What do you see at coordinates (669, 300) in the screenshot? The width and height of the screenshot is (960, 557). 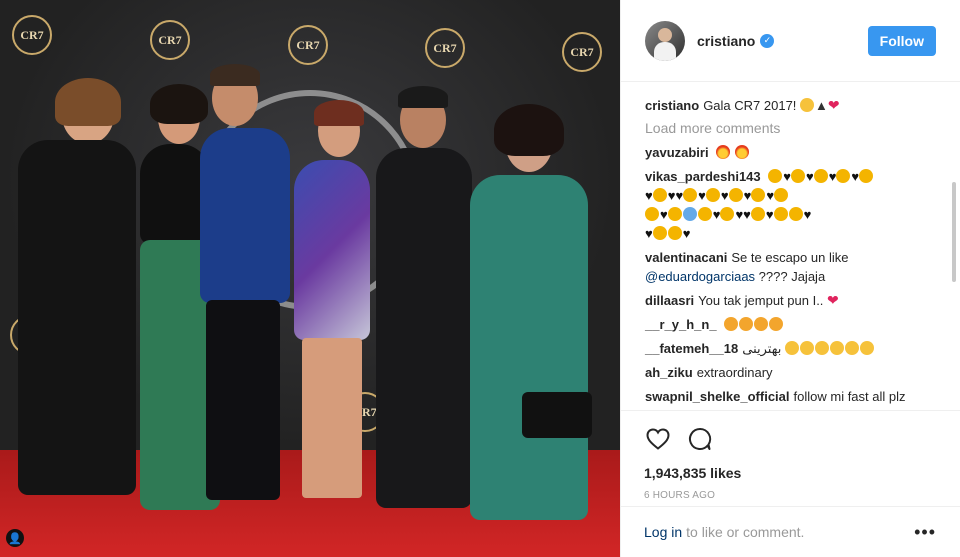 I see `comment-author: dillaasri` at bounding box center [669, 300].